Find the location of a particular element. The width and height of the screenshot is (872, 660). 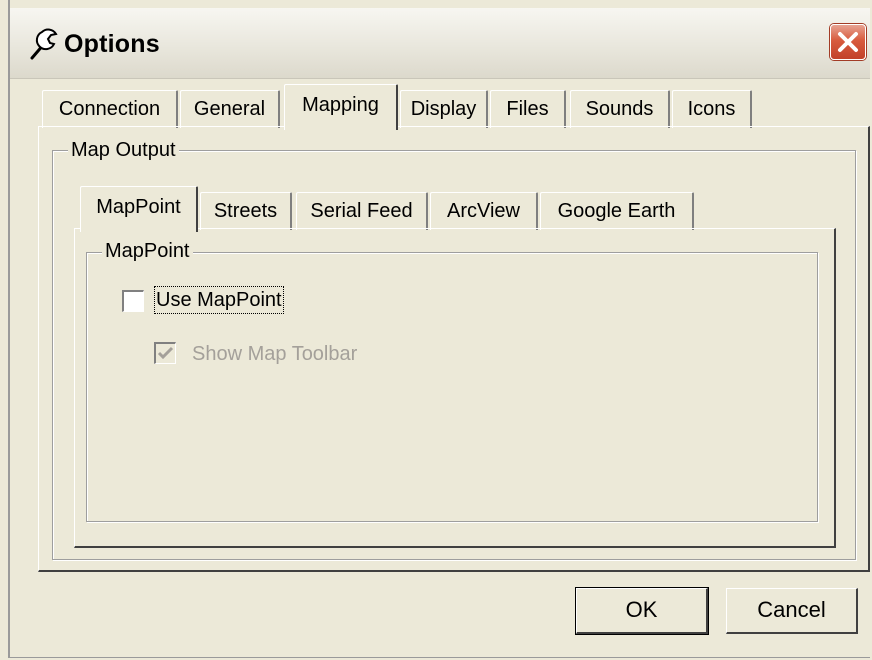

use-mappoint-checkbox is located at coordinates (133, 301).